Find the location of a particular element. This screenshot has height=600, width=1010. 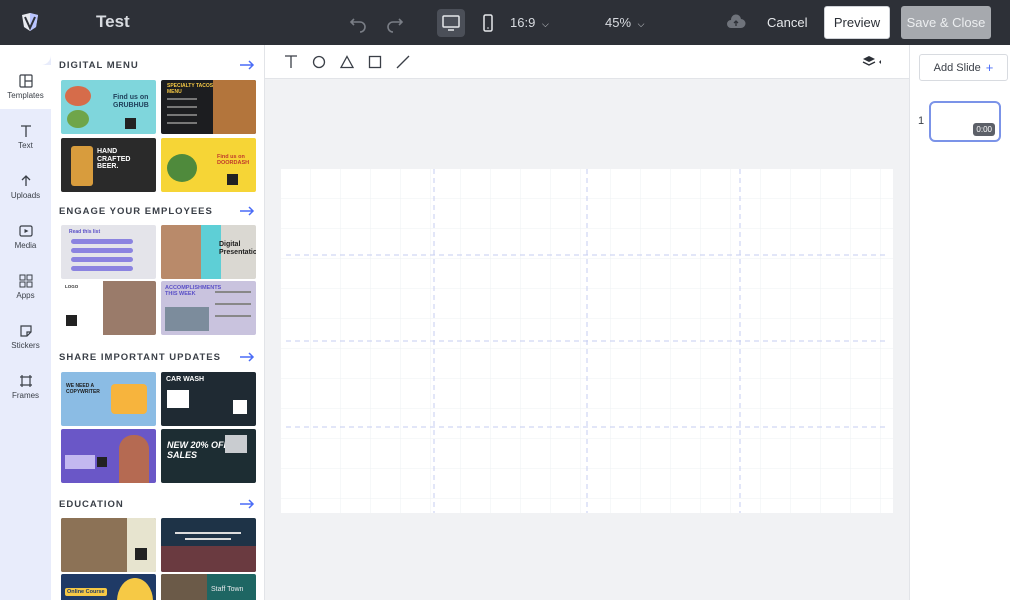

aspect-ratio-select: 16:9 ⌵ is located at coordinates (529, 22).